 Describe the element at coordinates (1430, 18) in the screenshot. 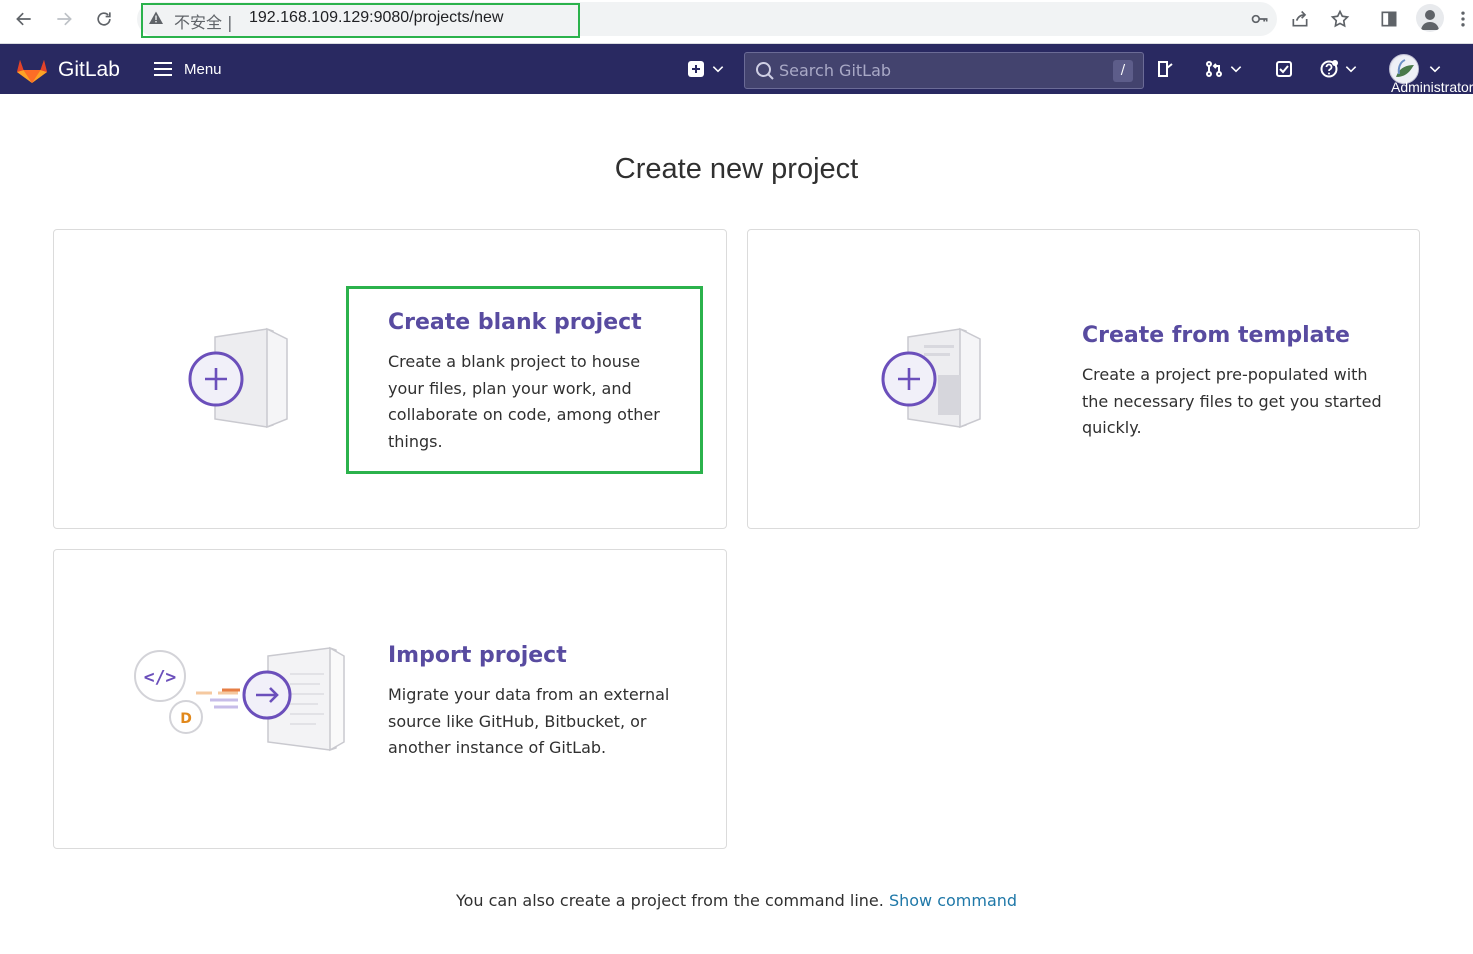

I see `profile-icon` at that location.